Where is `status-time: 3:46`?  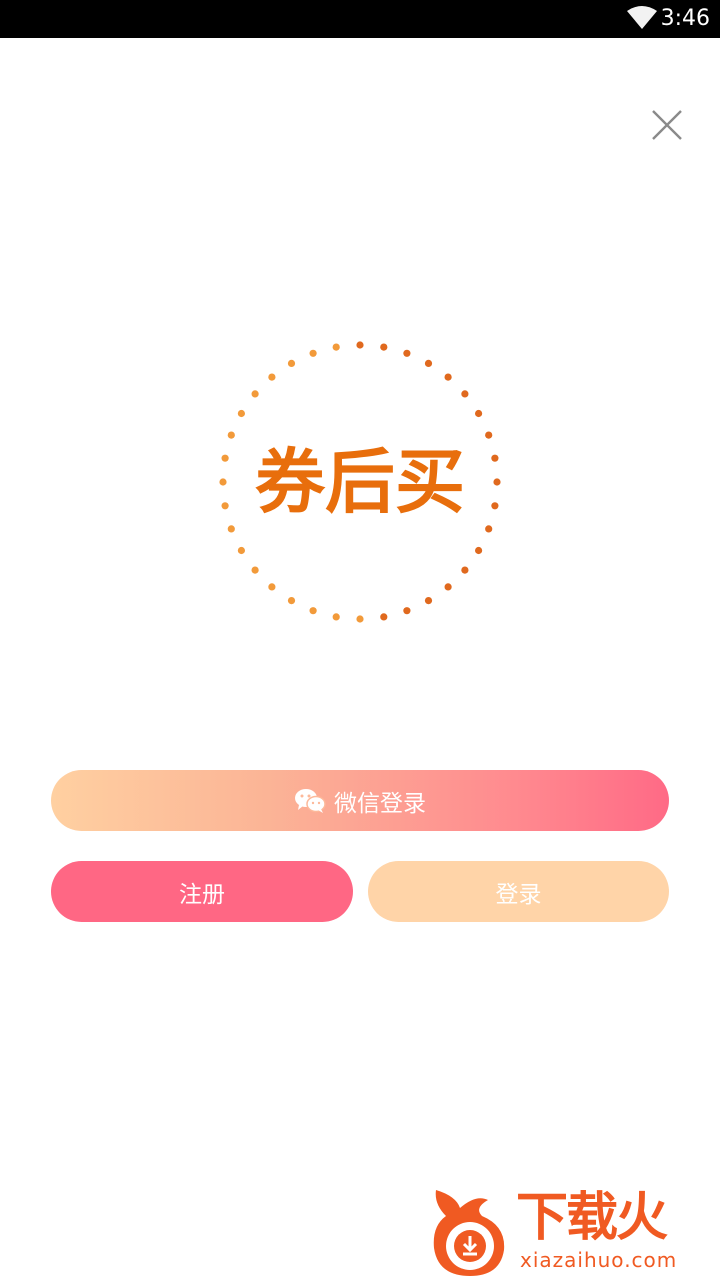 status-time: 3:46 is located at coordinates (685, 18).